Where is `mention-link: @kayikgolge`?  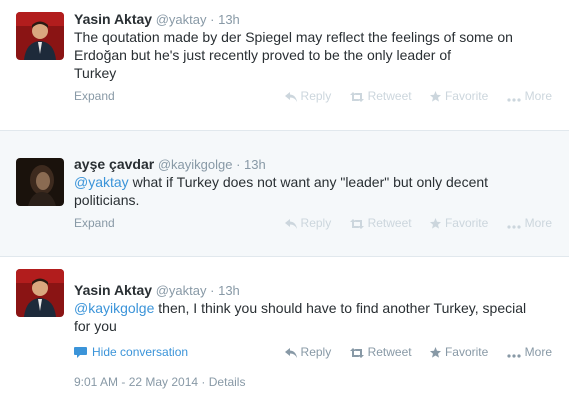
mention-link: @kayikgolge is located at coordinates (114, 308).